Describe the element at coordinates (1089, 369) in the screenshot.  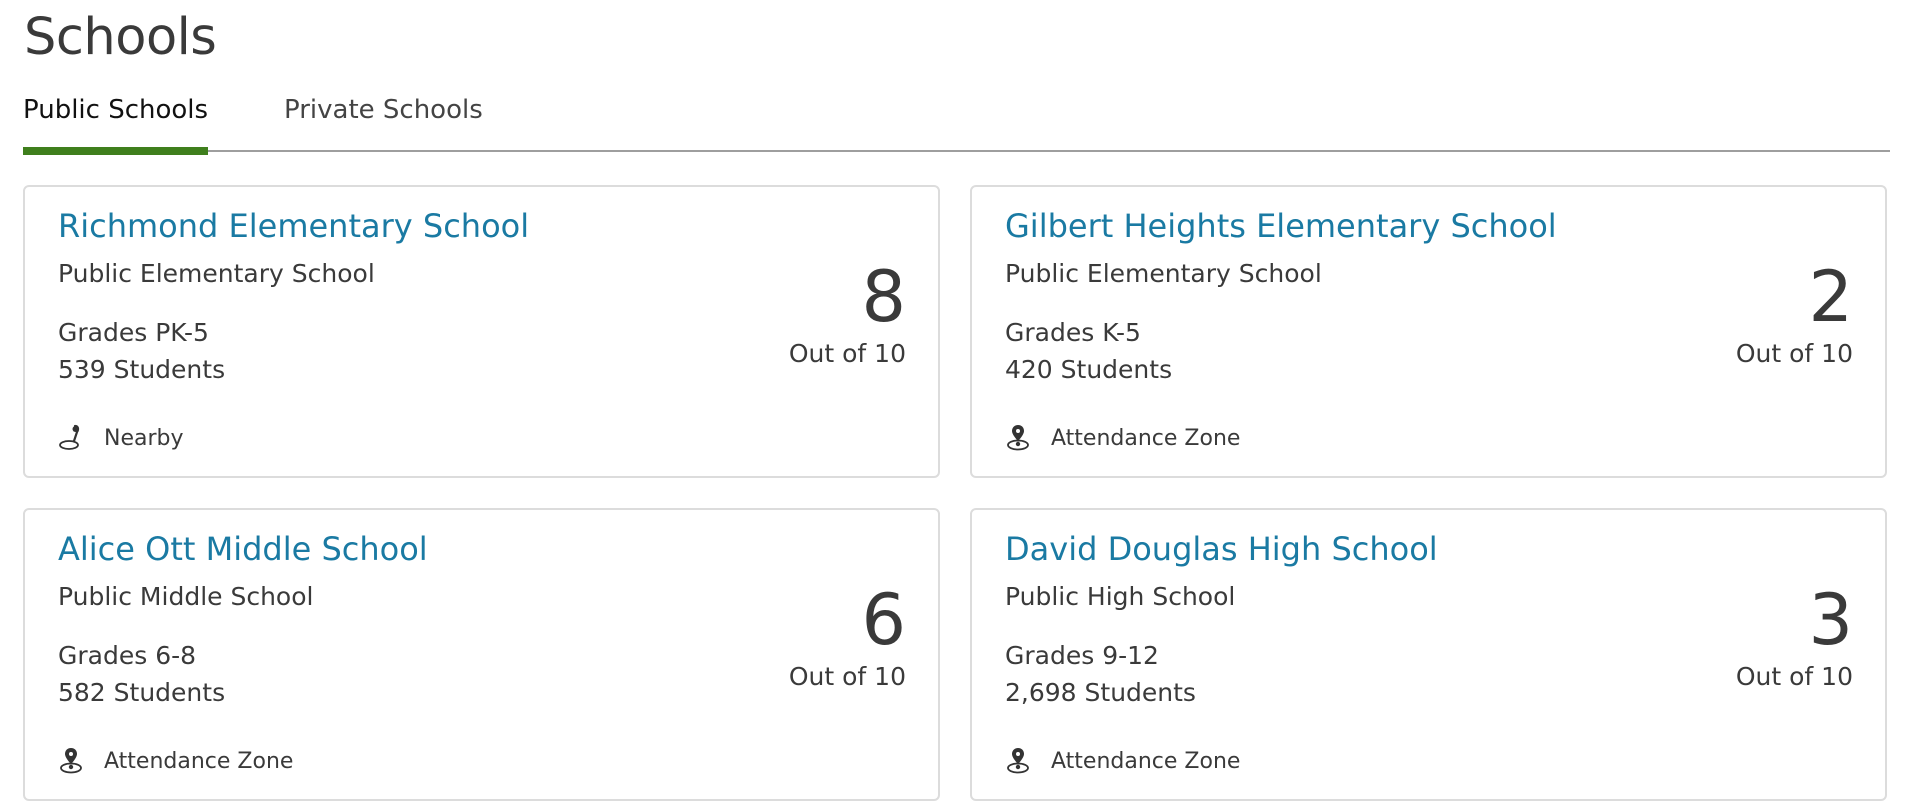
I see `school-students: 420 Students` at that location.